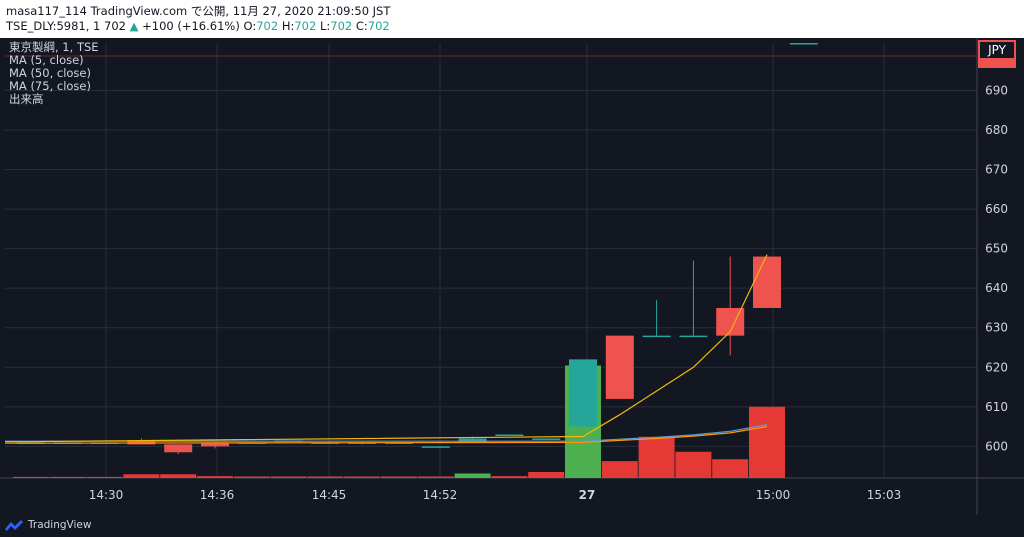 The image size is (1024, 537). I want to click on y-tick-label: 680, so click(996, 130).